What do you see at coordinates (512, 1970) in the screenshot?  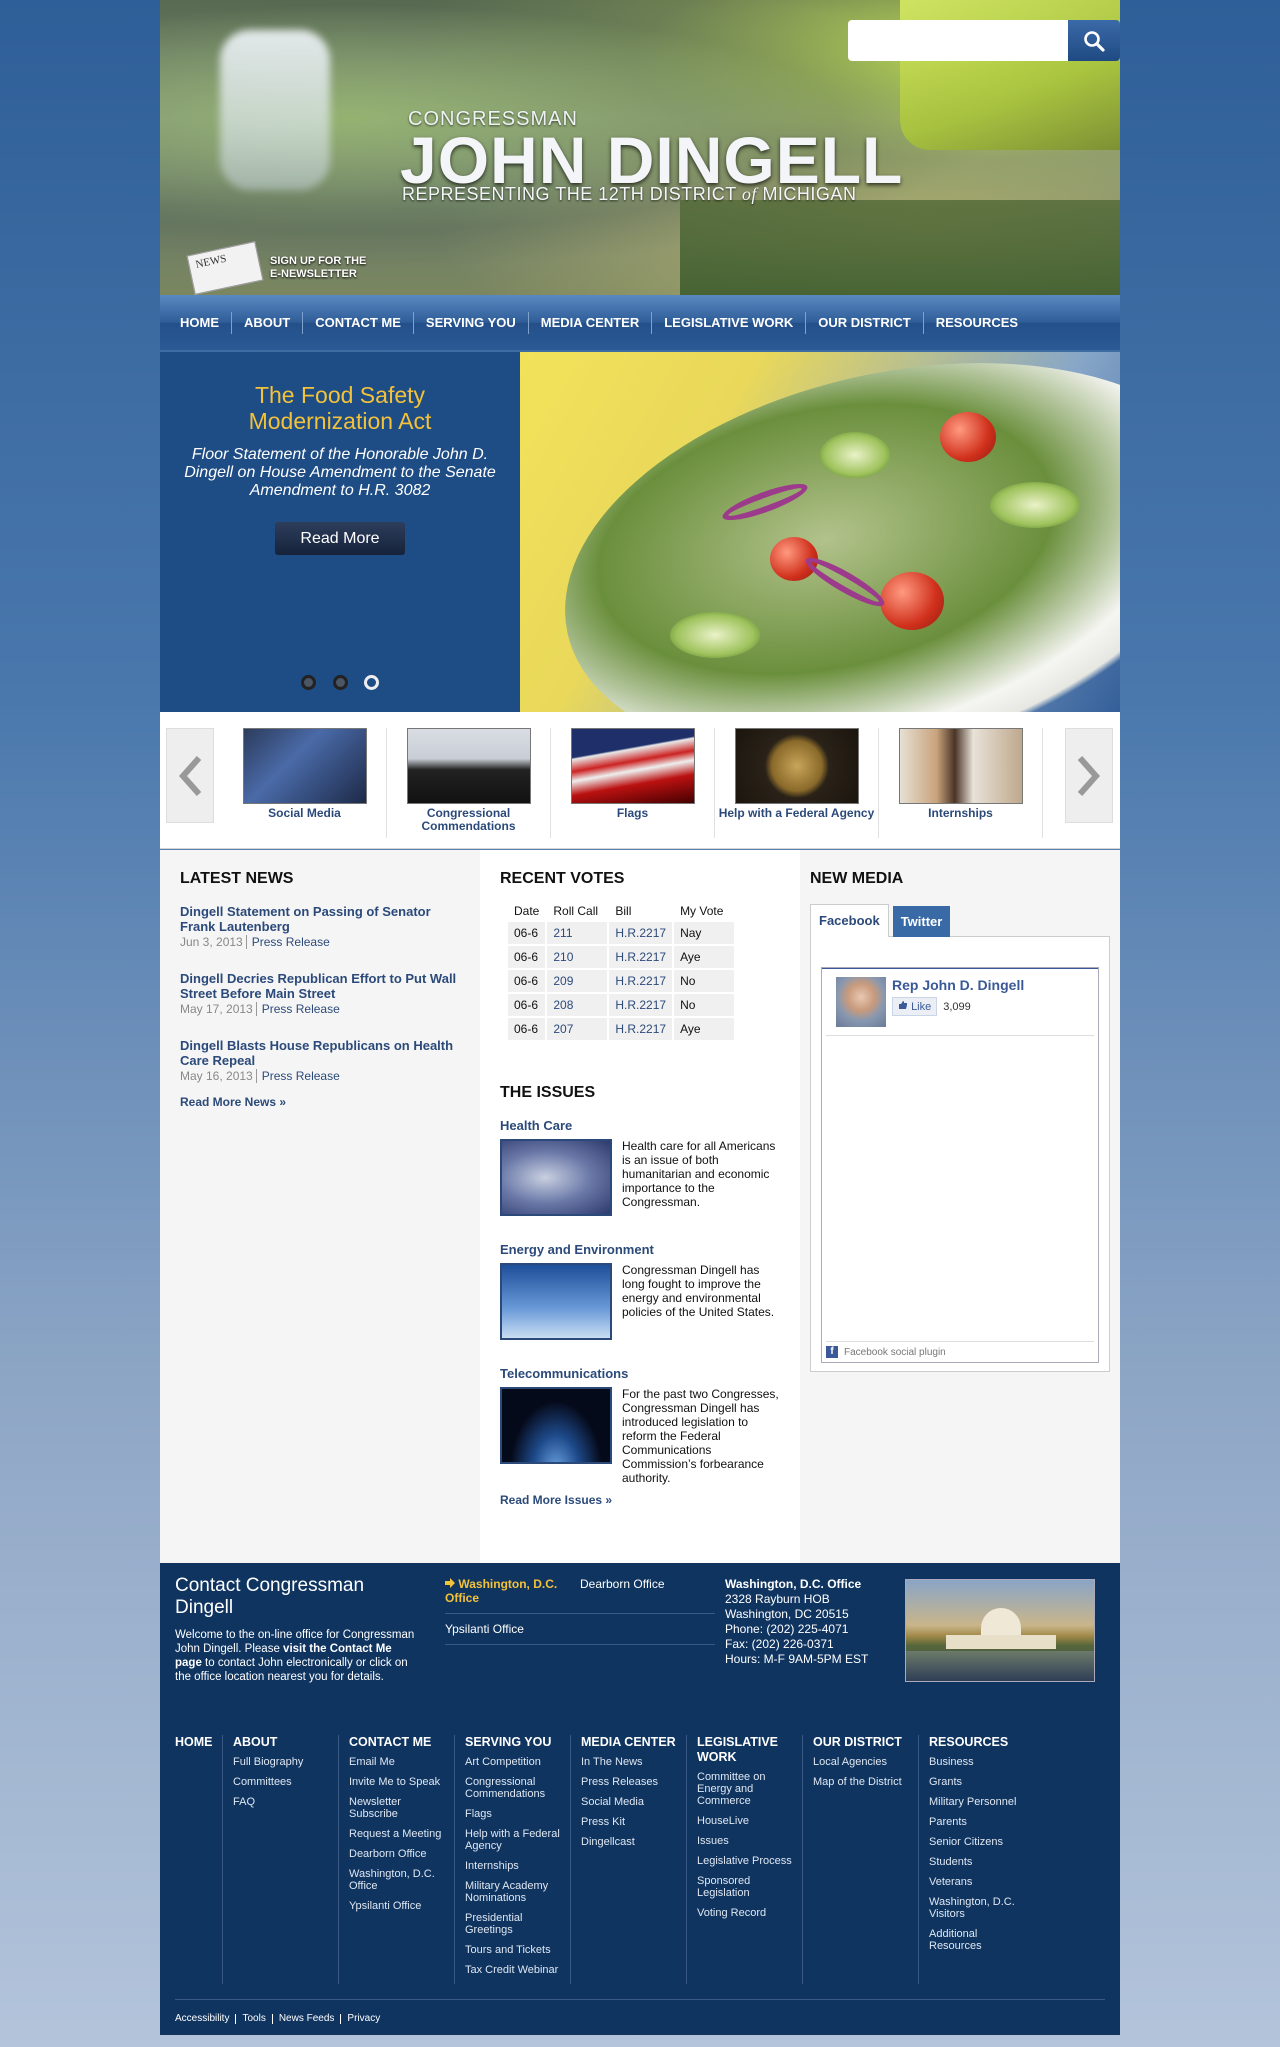 I see `sitemap-link: Tax Credit Webinar` at bounding box center [512, 1970].